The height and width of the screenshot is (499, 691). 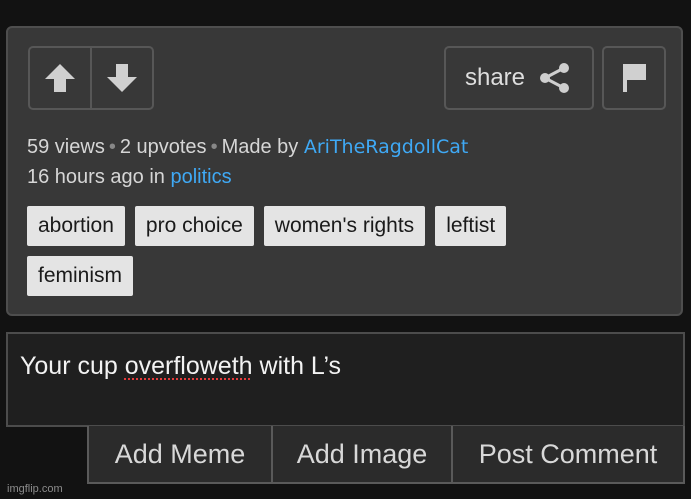 I want to click on arrow-down-icon, so click(x=122, y=78).